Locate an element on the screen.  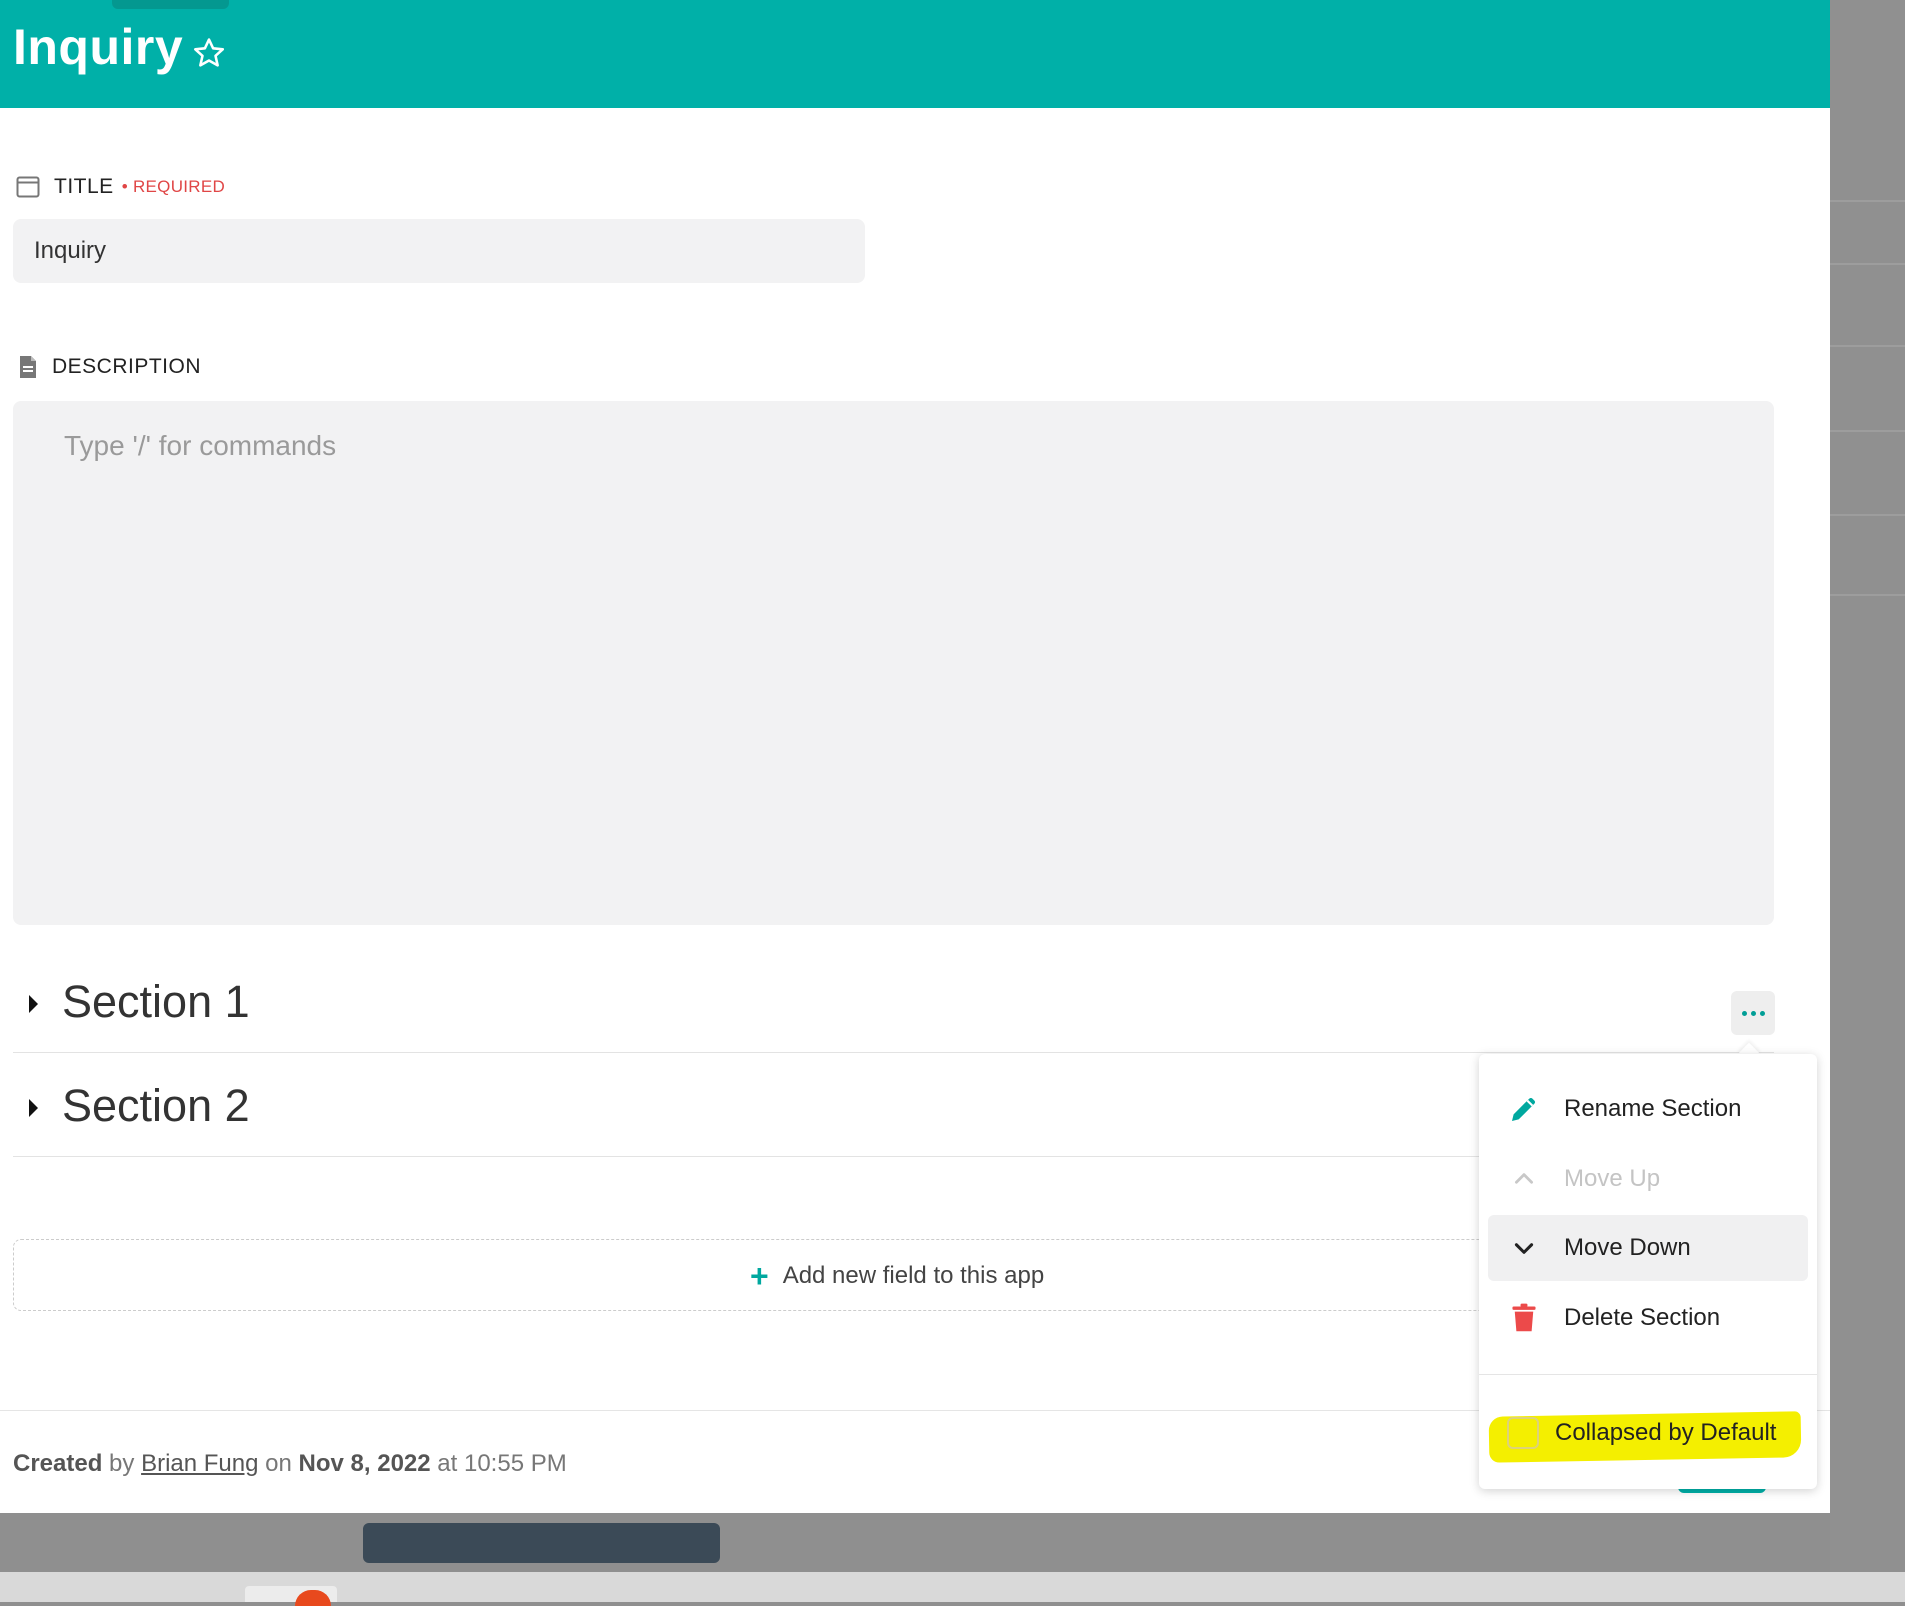
rename-section-label: Rename Section is located at coordinates (1653, 1108).